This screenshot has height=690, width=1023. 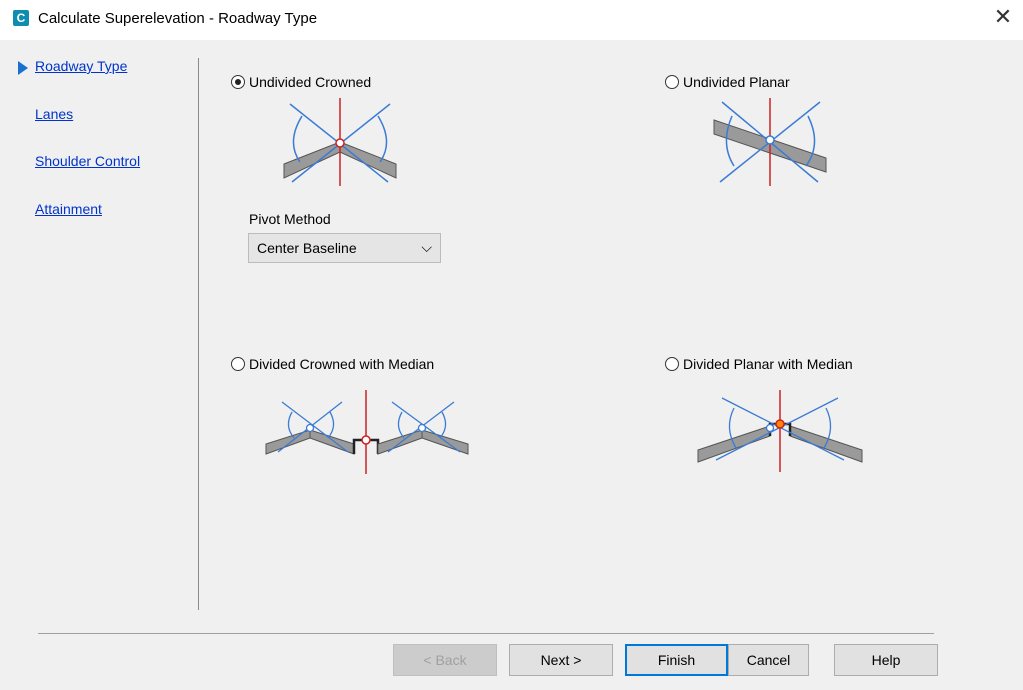 What do you see at coordinates (290, 219) in the screenshot?
I see `pivot-method-label: Pivot Method` at bounding box center [290, 219].